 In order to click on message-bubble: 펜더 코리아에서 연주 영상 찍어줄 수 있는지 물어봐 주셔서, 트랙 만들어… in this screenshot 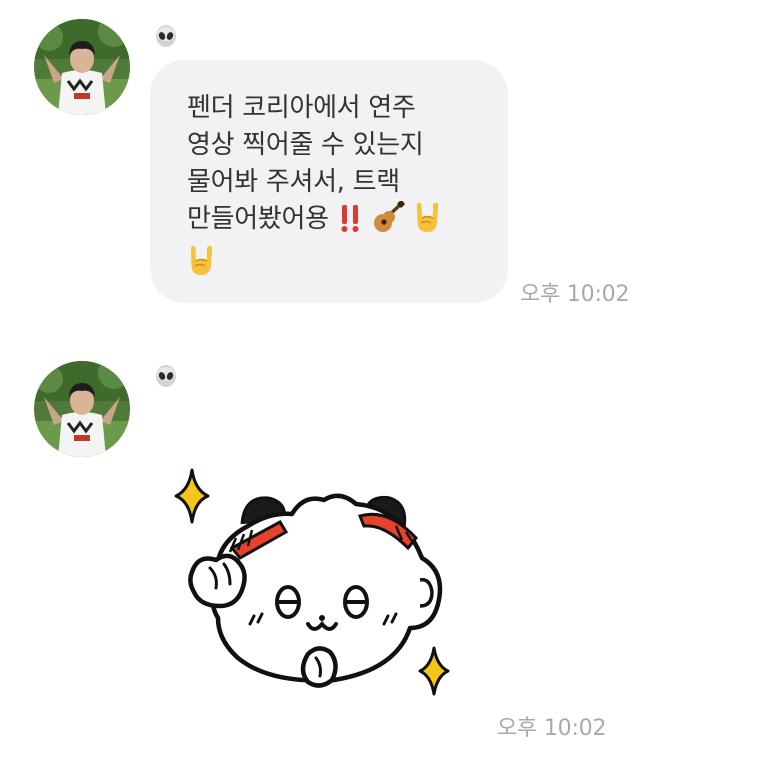, I will do `click(329, 181)`.